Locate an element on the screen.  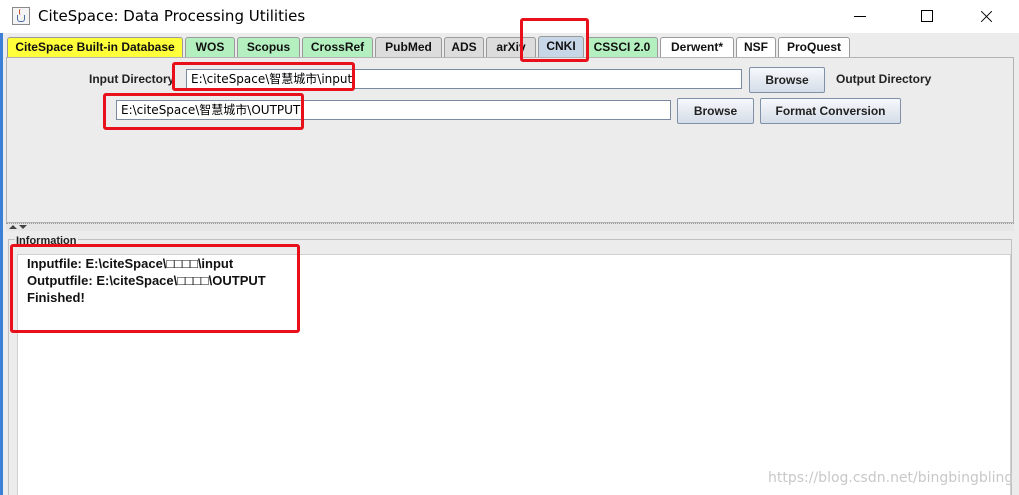
tab-derwent: Derwent* is located at coordinates (697, 47).